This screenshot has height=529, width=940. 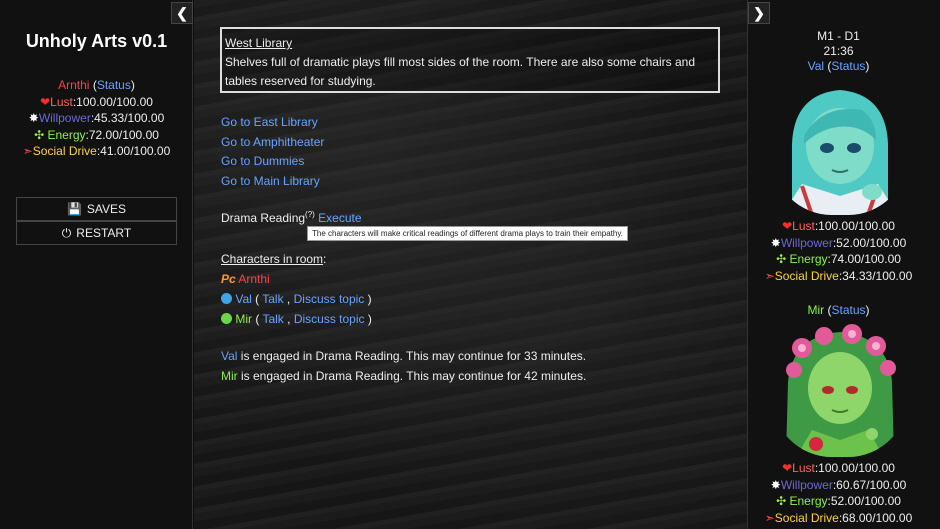 I want to click on val-portrait-icon, so click(x=226, y=298).